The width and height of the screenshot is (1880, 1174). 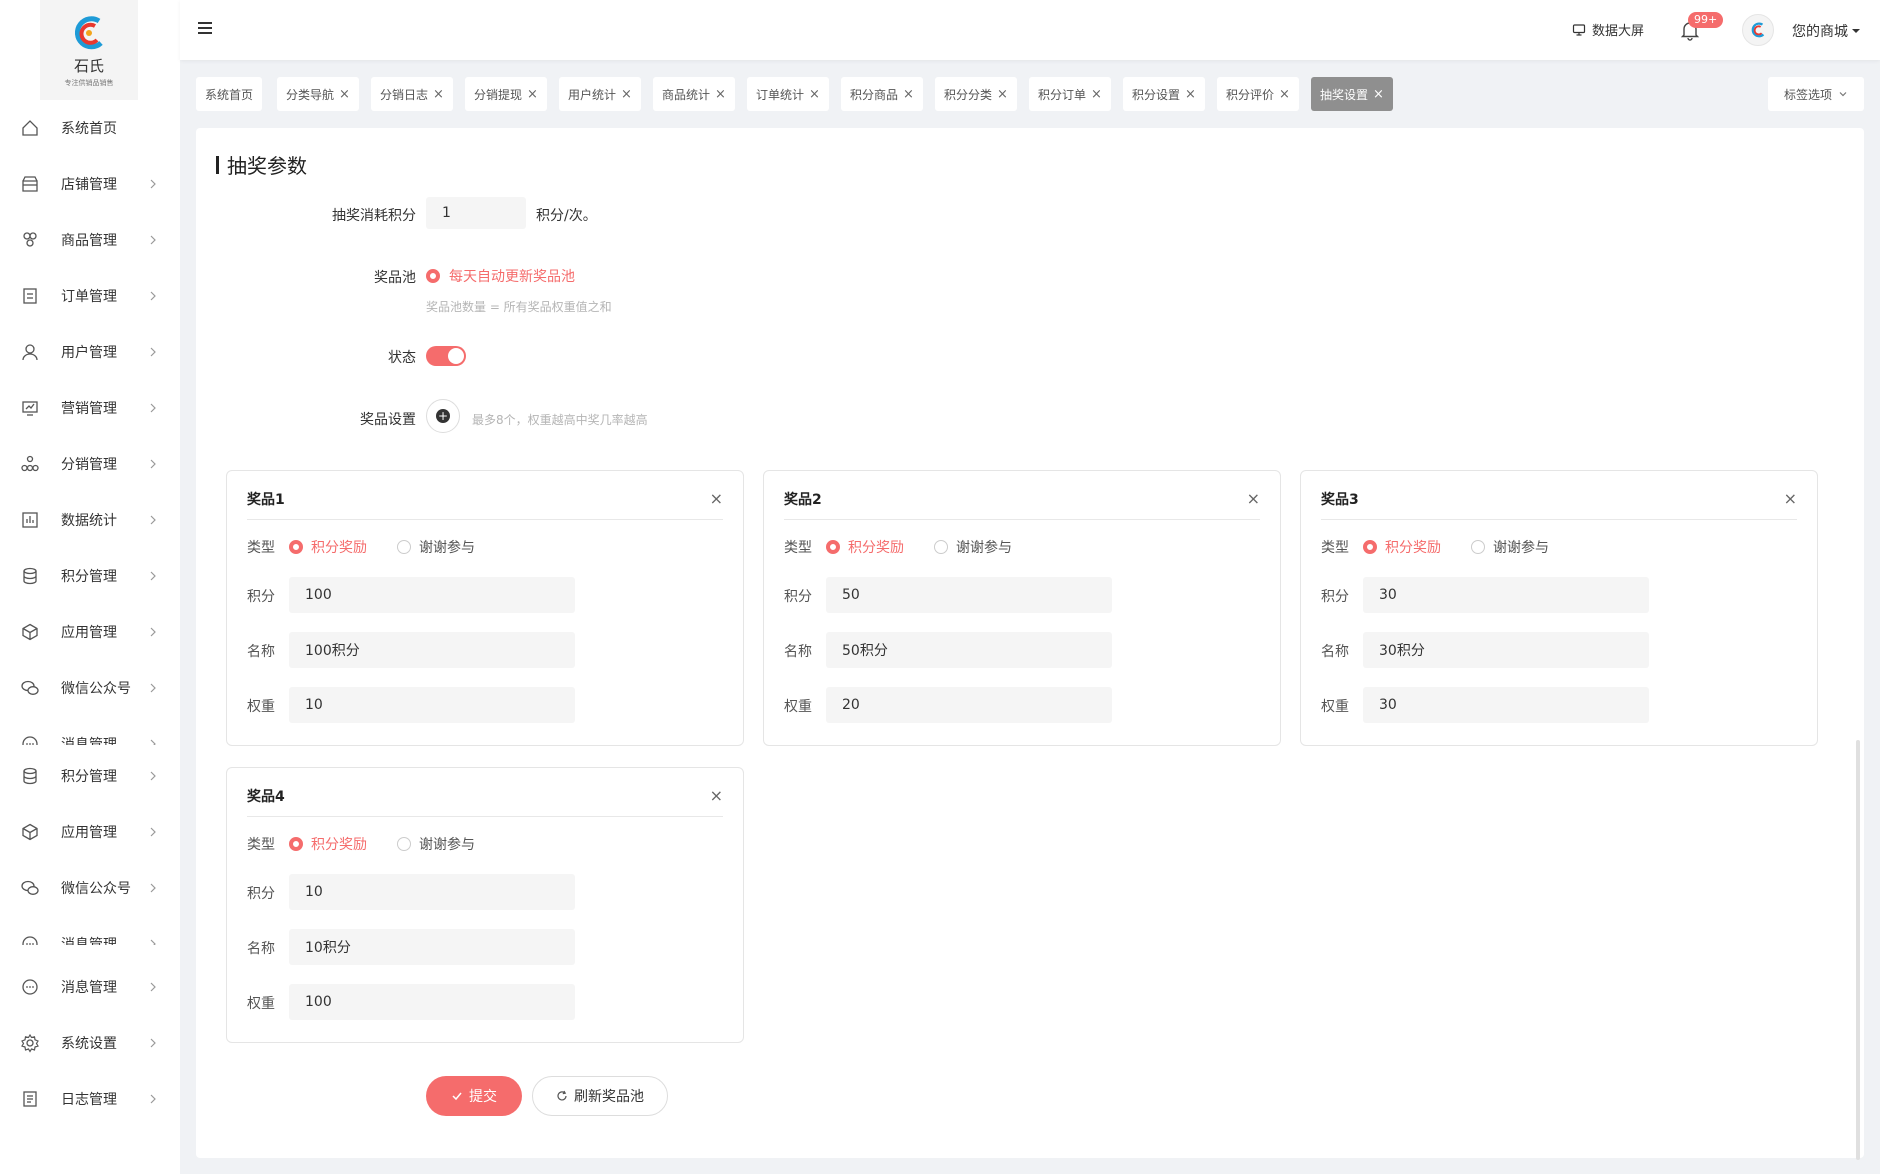 What do you see at coordinates (798, 652) in the screenshot?
I see `name-label: 名称` at bounding box center [798, 652].